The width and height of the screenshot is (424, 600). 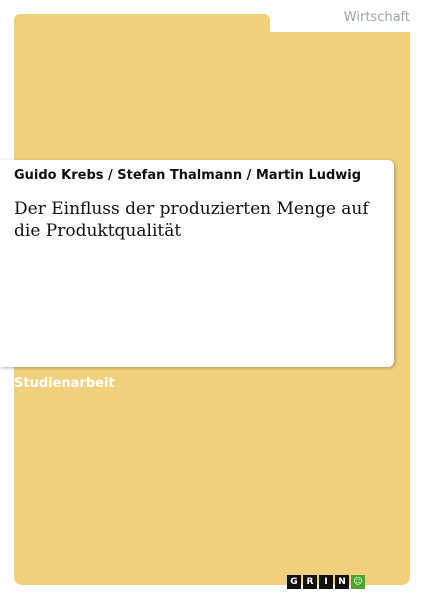 What do you see at coordinates (342, 582) in the screenshot?
I see `logo-letter: N` at bounding box center [342, 582].